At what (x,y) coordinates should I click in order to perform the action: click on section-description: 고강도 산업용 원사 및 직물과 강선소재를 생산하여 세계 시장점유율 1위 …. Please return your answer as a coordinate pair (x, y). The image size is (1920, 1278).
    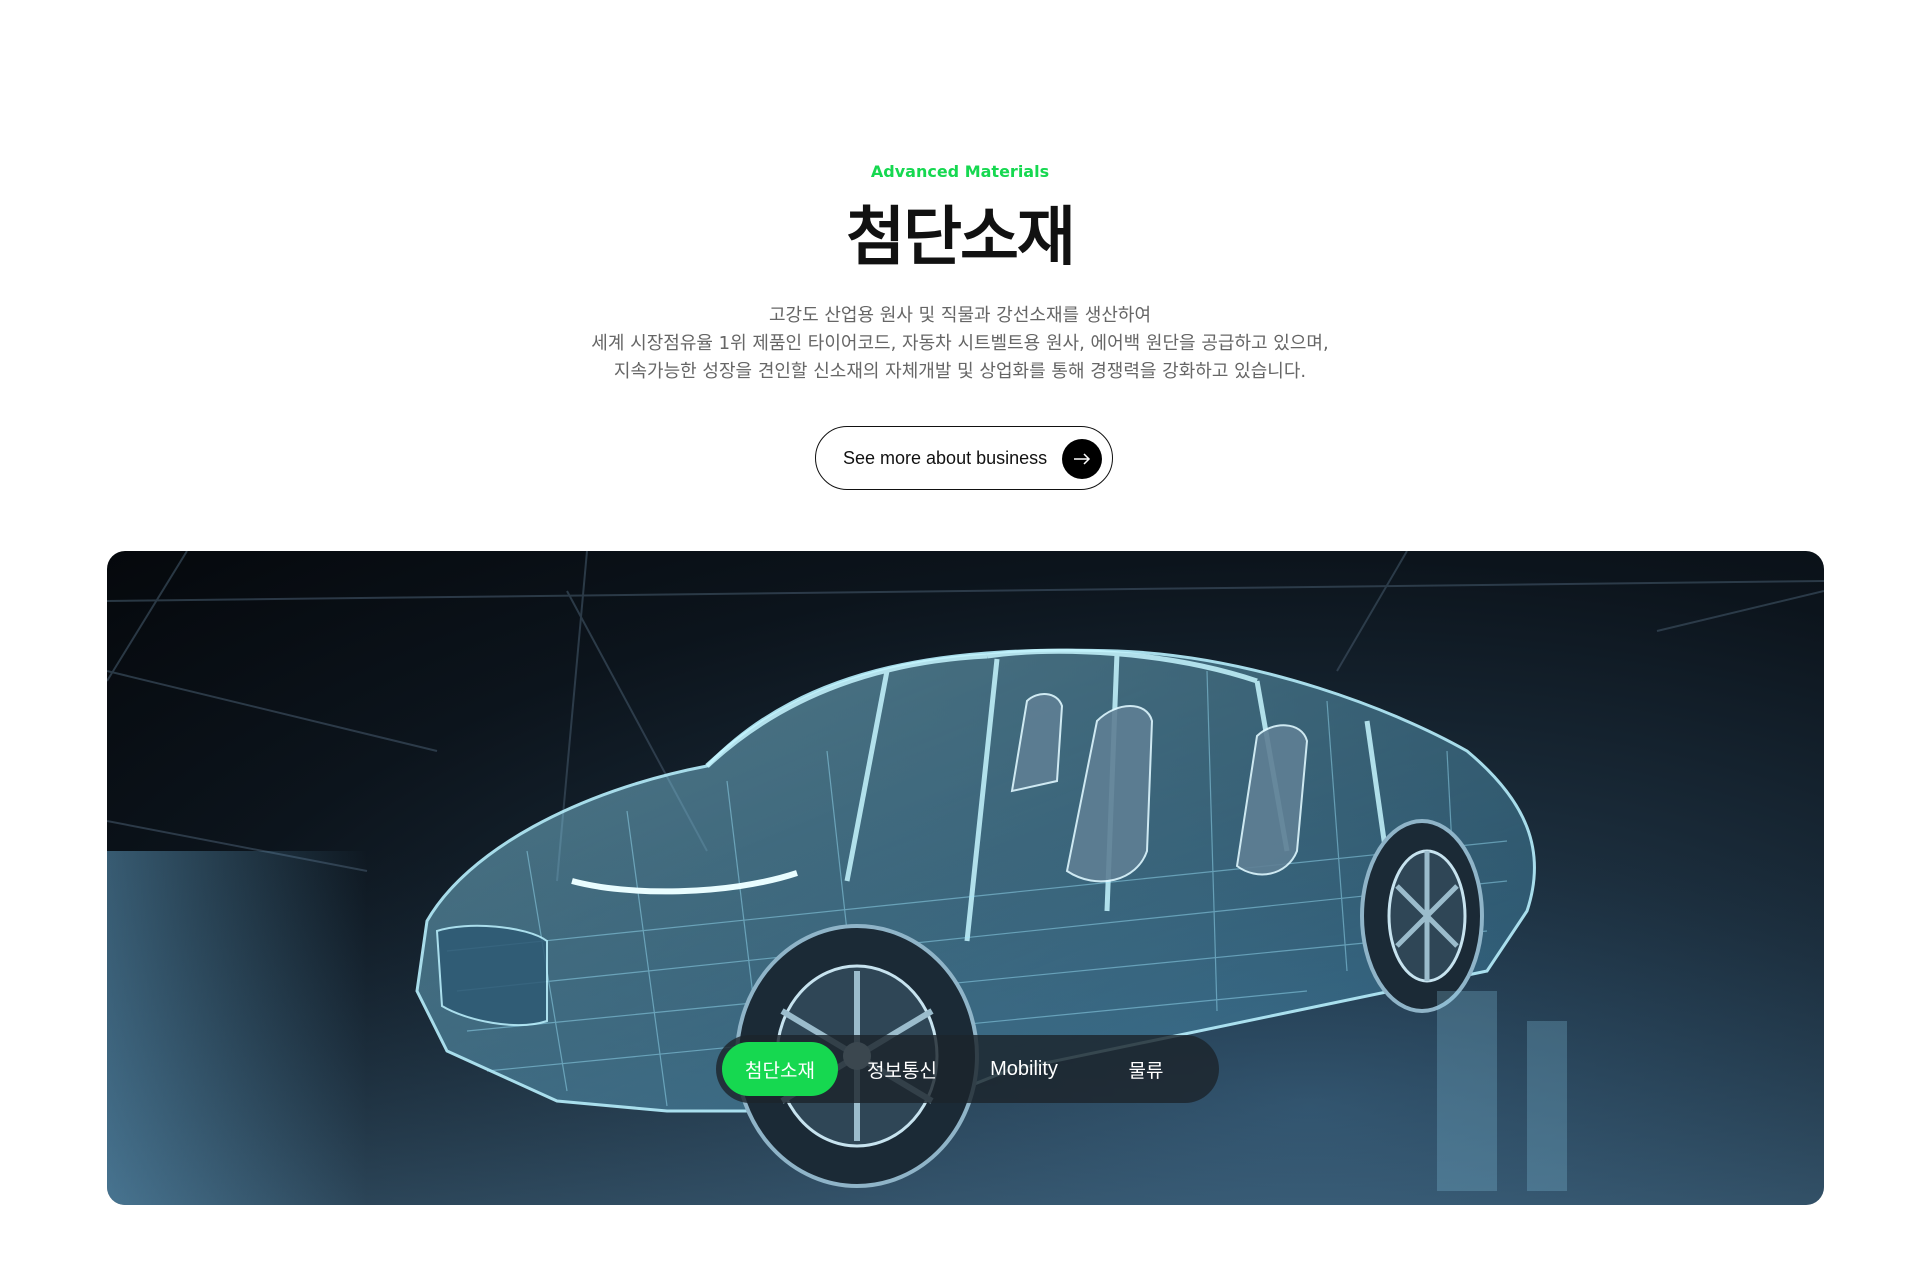
    Looking at the image, I should click on (960, 344).